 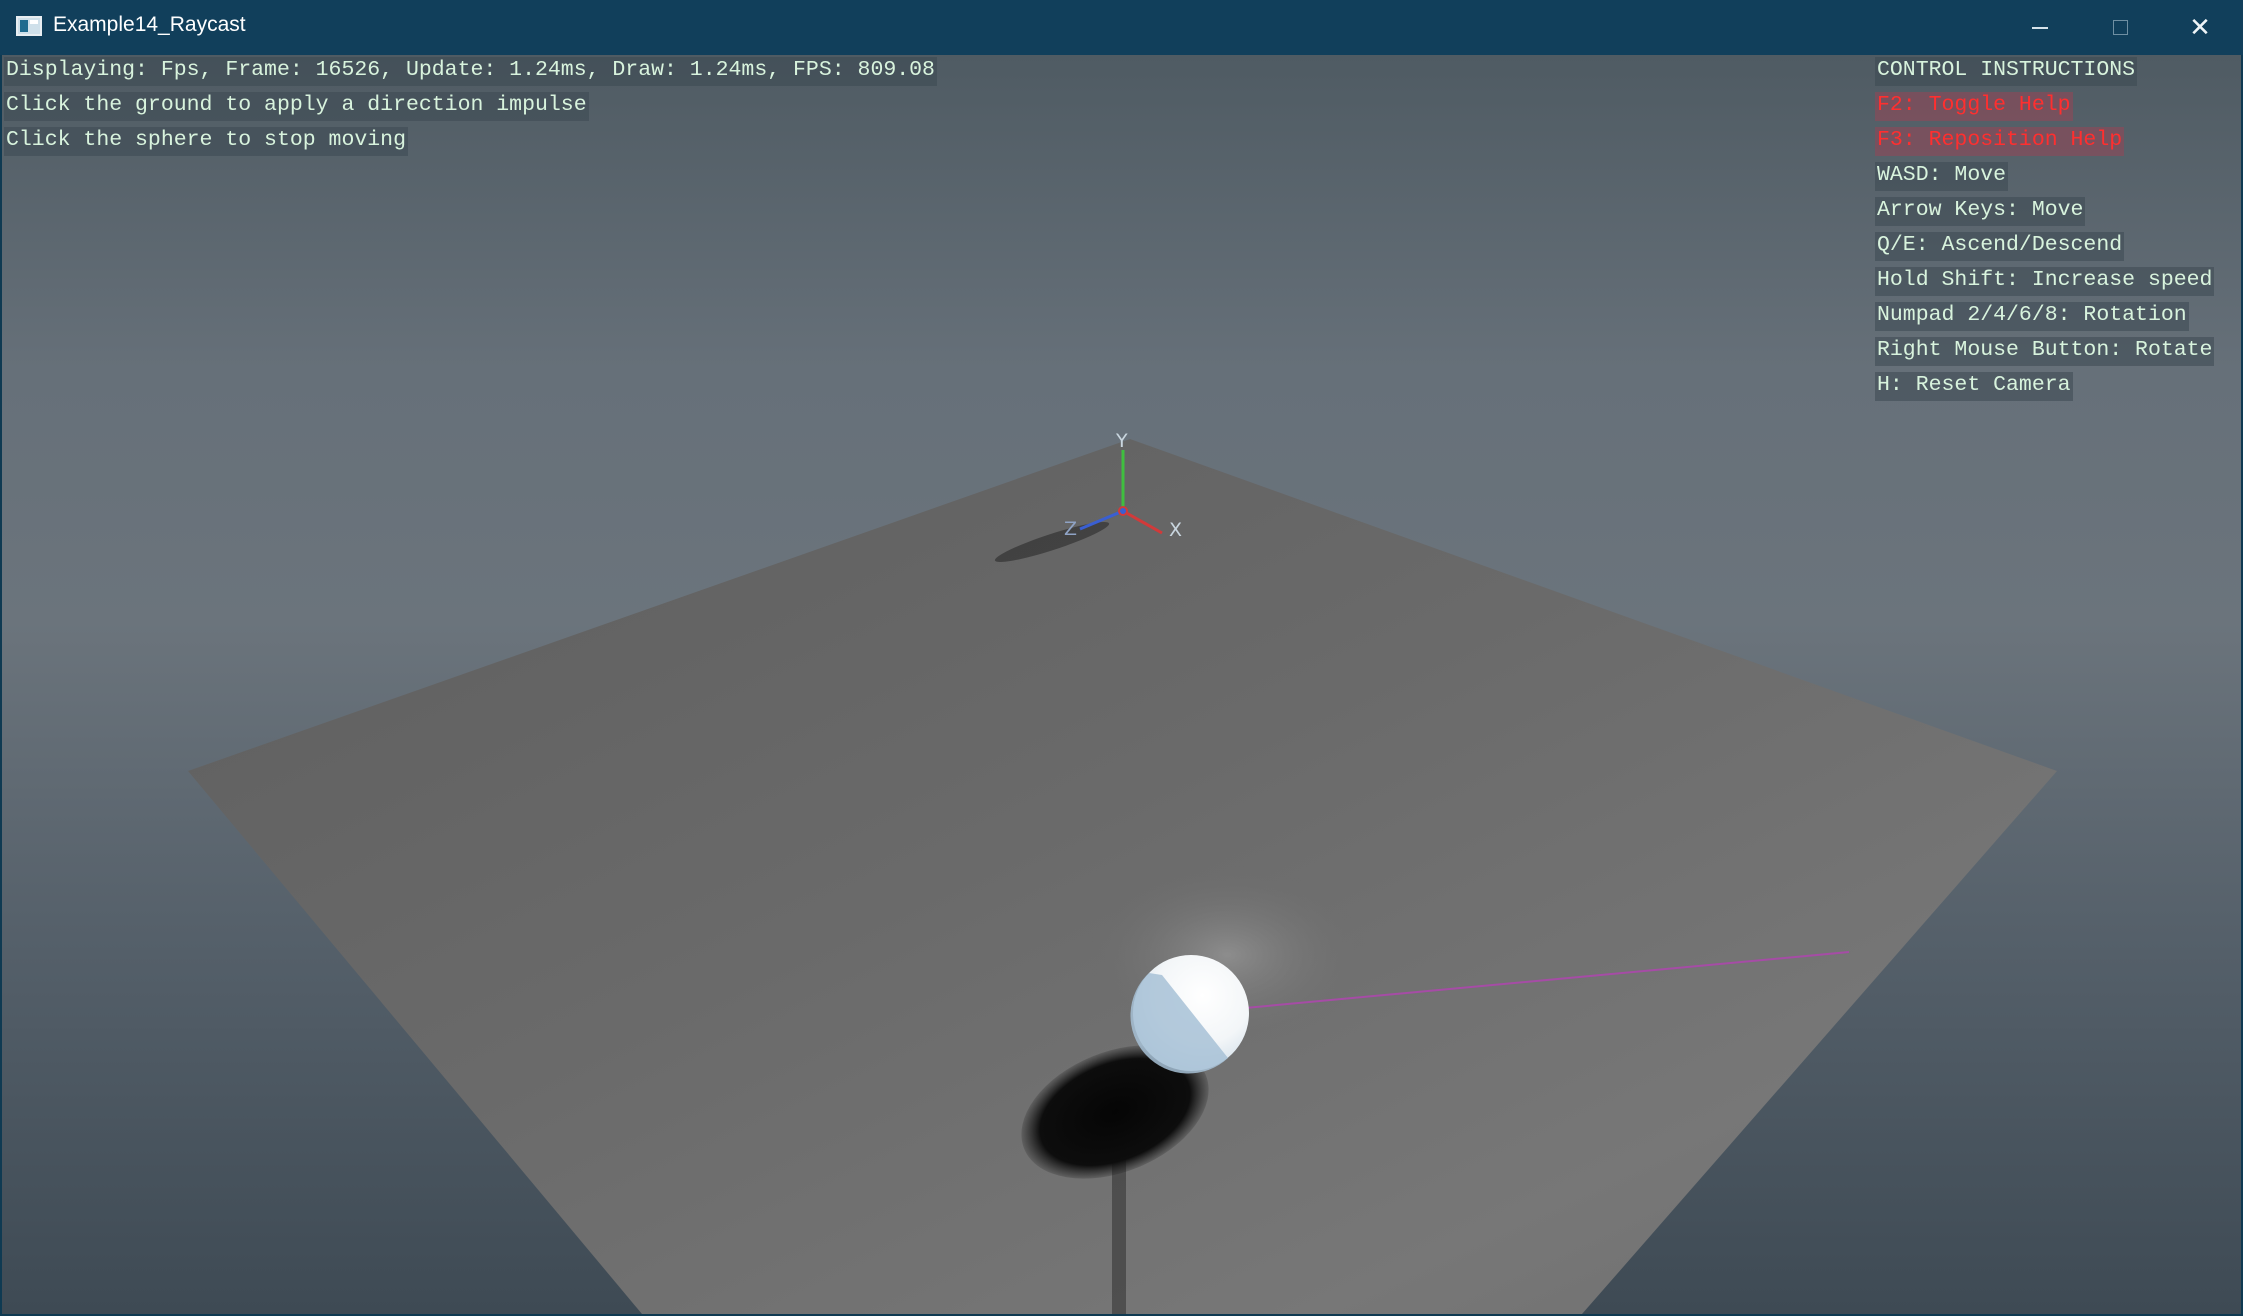 What do you see at coordinates (2045, 281) in the screenshot?
I see `help-item-shift: Hold Shift: Increase speed` at bounding box center [2045, 281].